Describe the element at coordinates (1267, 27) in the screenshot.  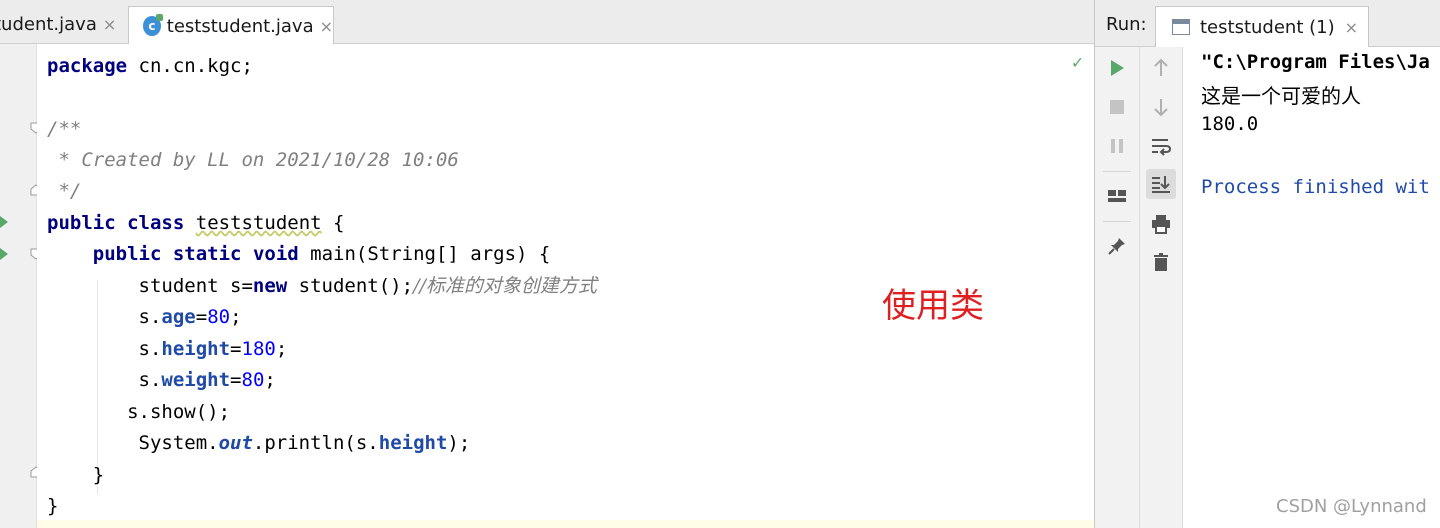
I see `run-tab-label: teststudent (1)` at that location.